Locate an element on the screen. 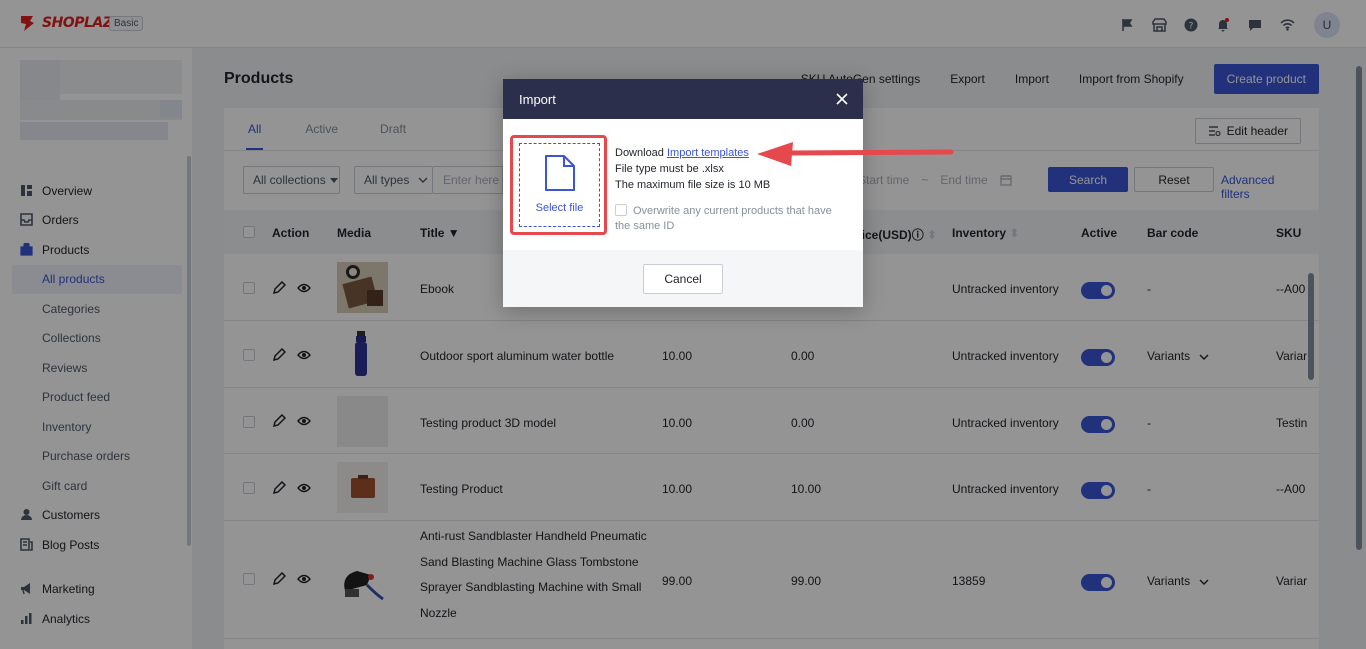 The width and height of the screenshot is (1366, 649). overwrite-checkbox is located at coordinates (621, 210).